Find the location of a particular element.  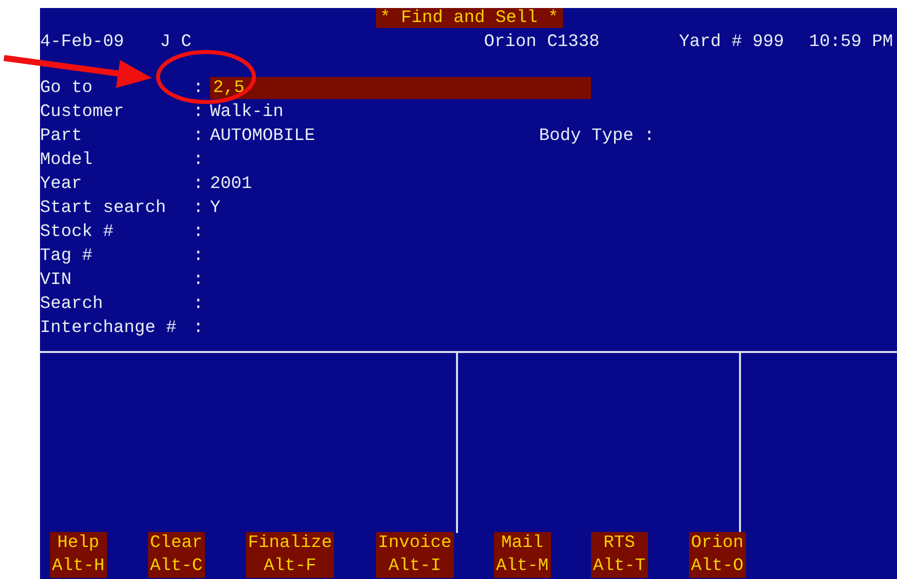

field-label: Year is located at coordinates (62, 184).